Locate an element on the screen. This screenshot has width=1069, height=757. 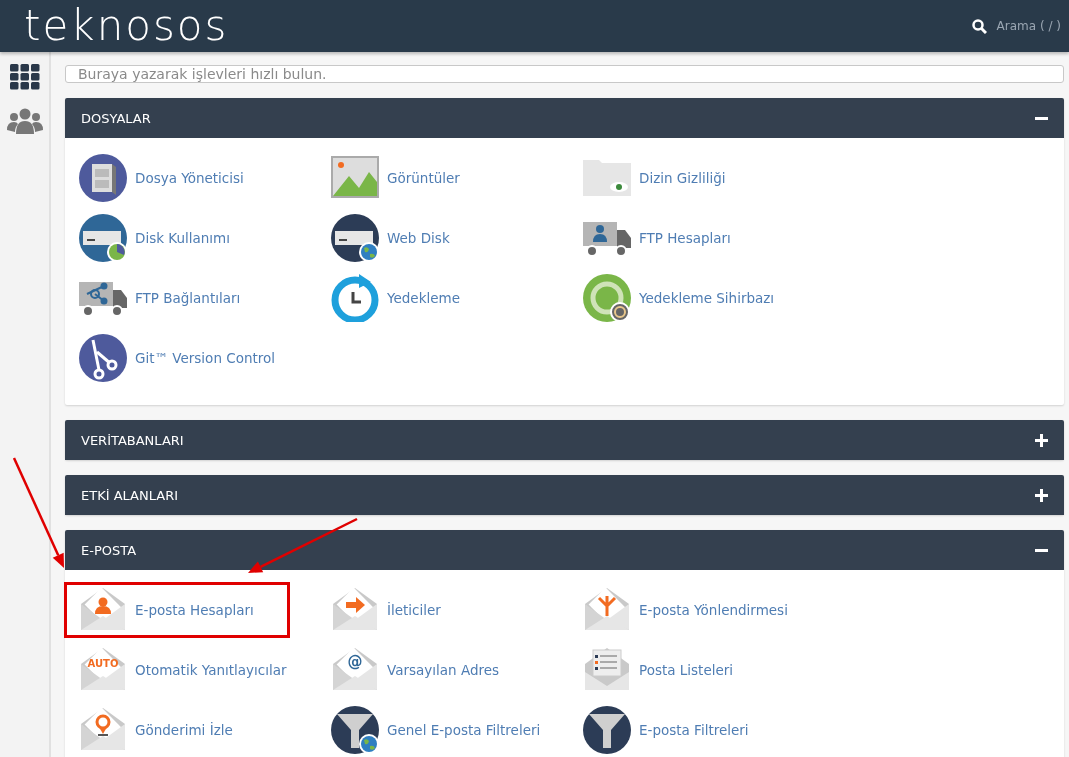
tool-link: E-posta Yönlendirmesi is located at coordinates (685, 610).